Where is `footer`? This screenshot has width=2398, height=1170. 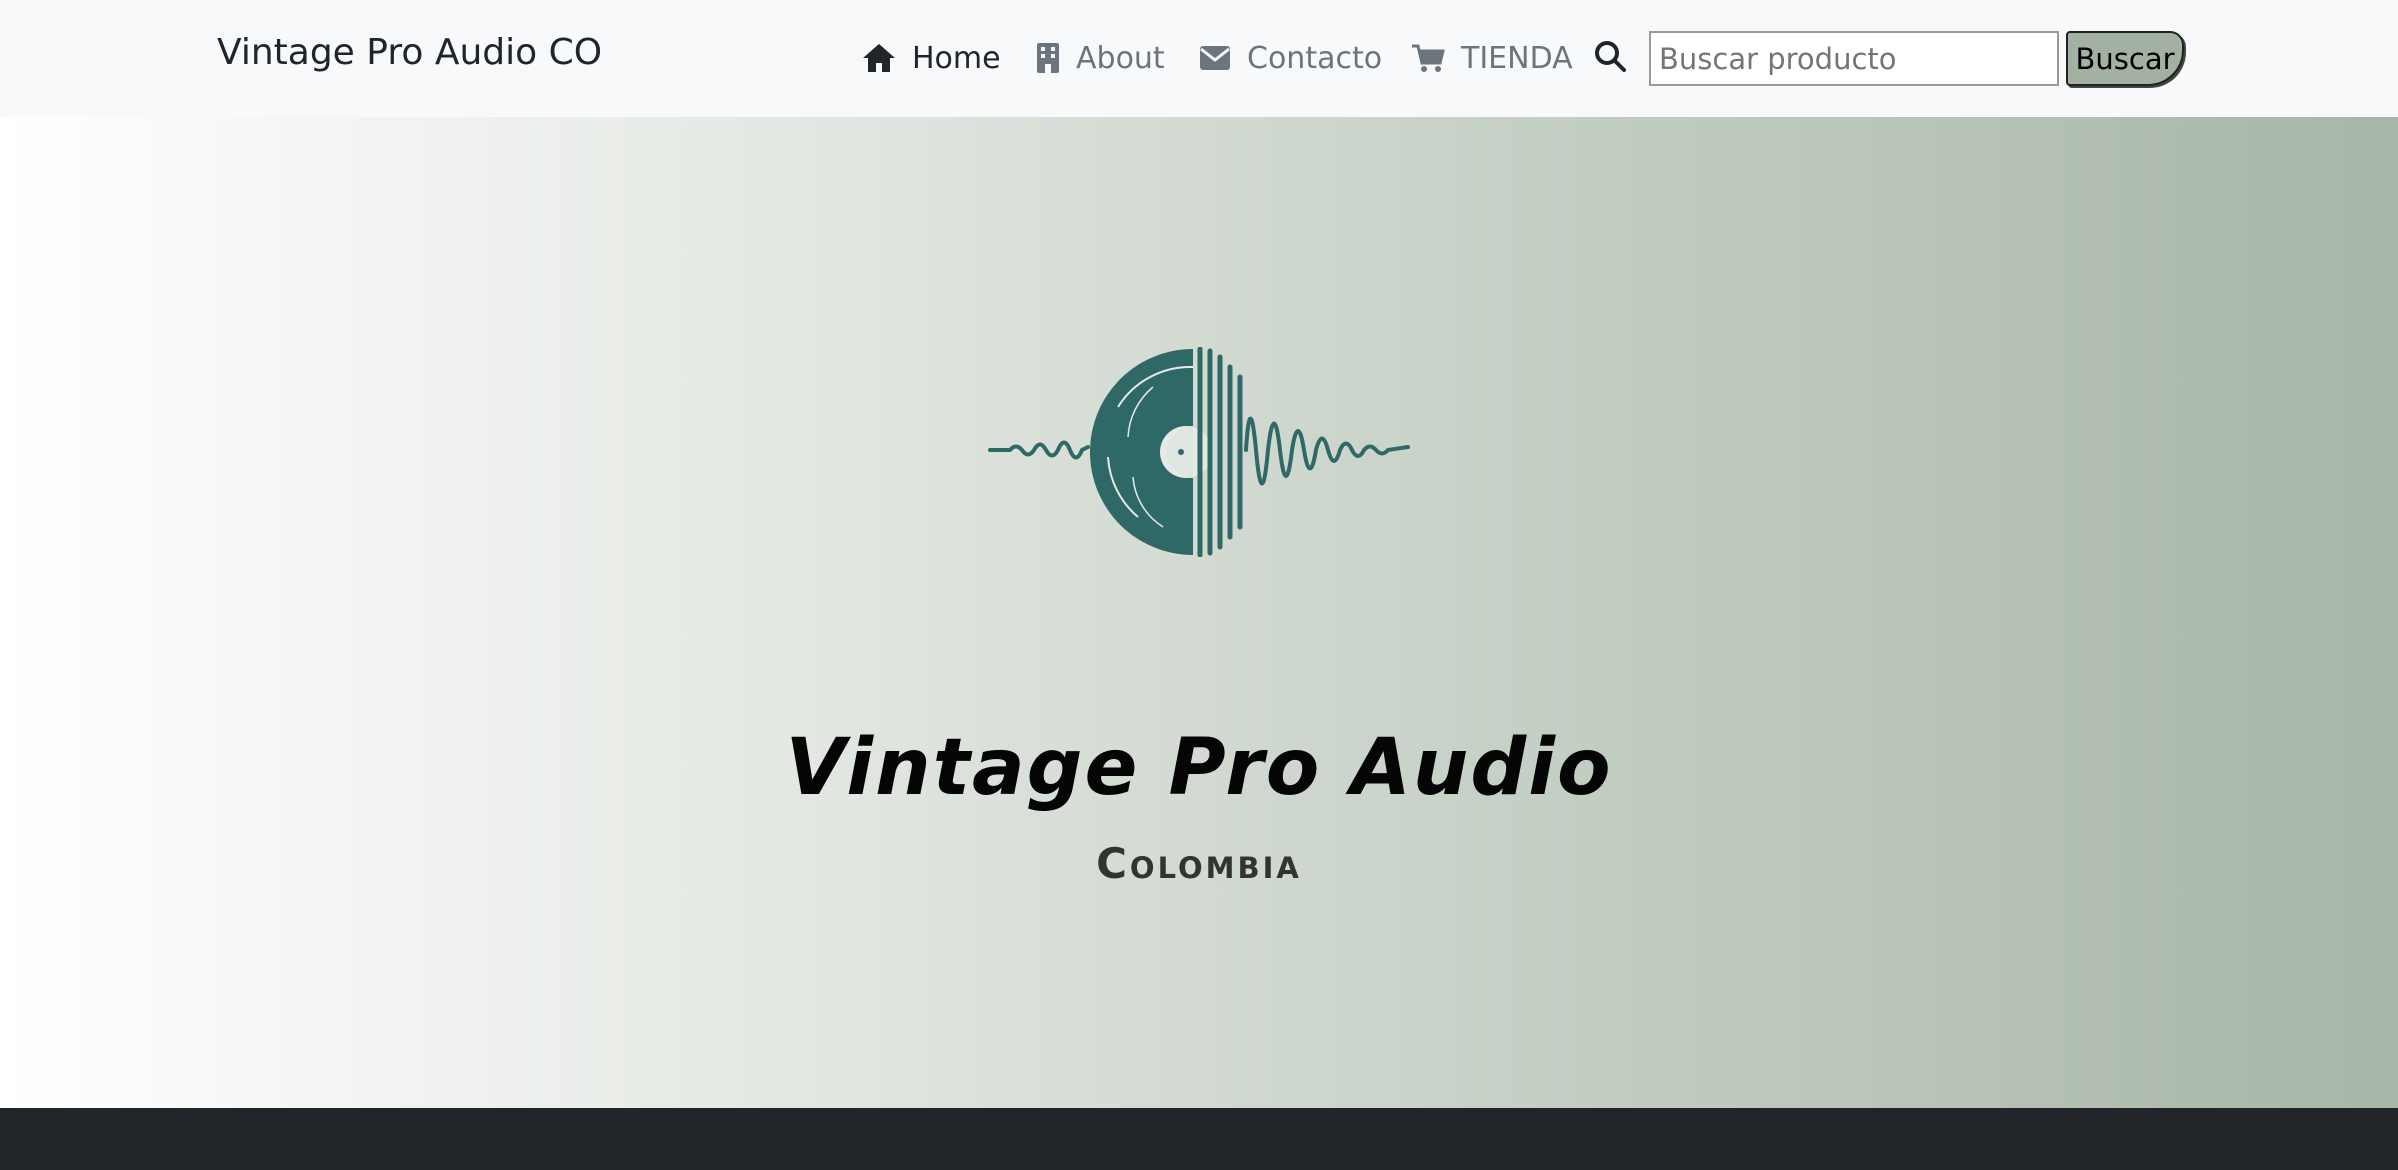
footer is located at coordinates (1199, 1139).